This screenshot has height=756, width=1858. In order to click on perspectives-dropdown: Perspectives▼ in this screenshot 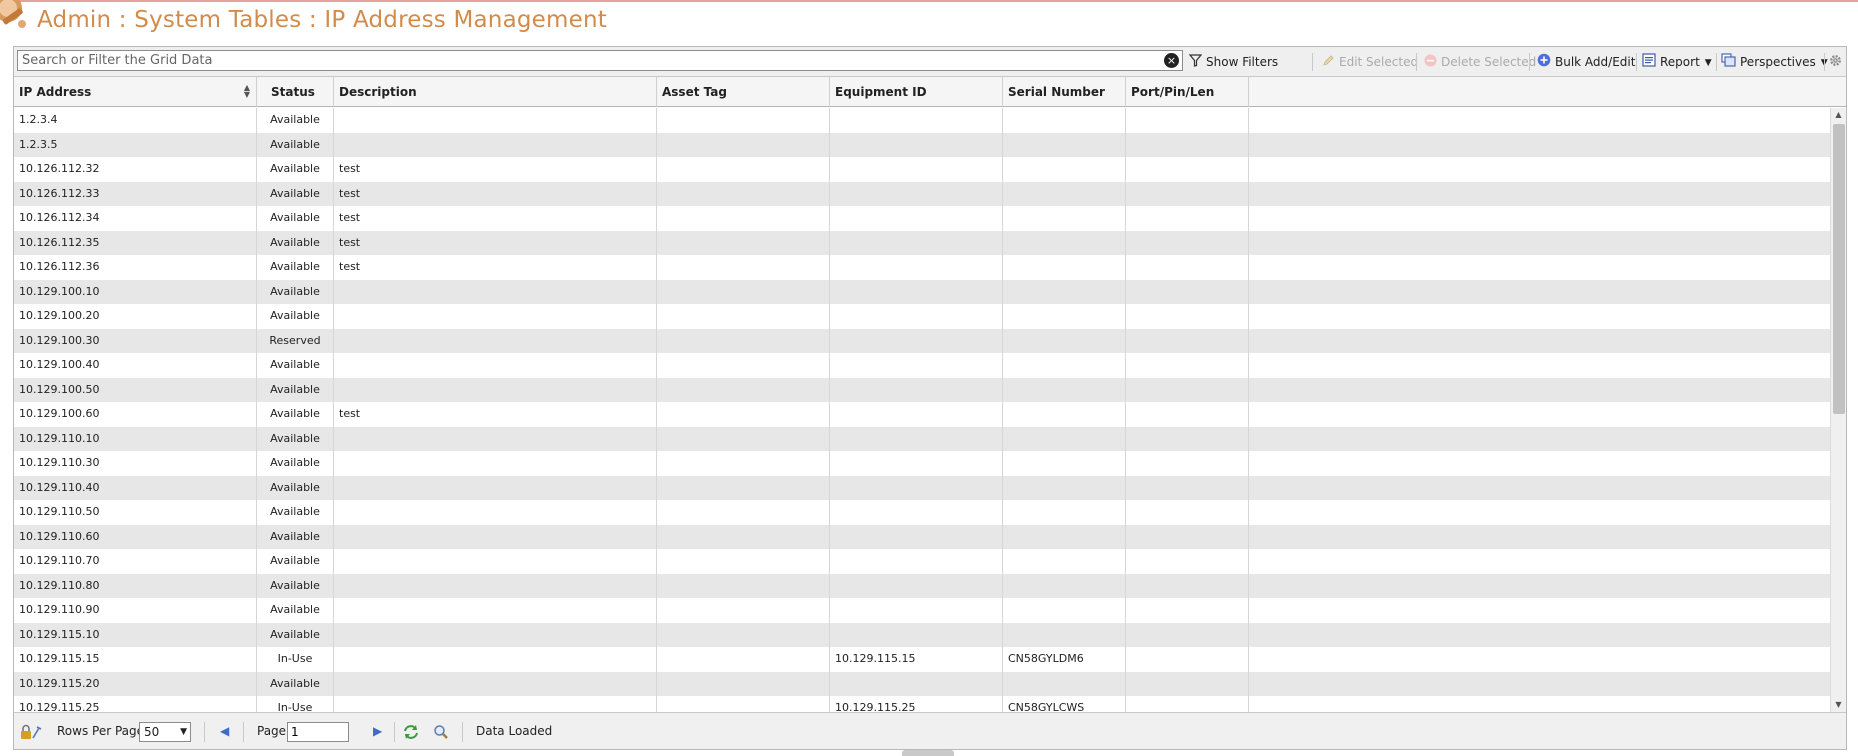, I will do `click(1774, 62)`.